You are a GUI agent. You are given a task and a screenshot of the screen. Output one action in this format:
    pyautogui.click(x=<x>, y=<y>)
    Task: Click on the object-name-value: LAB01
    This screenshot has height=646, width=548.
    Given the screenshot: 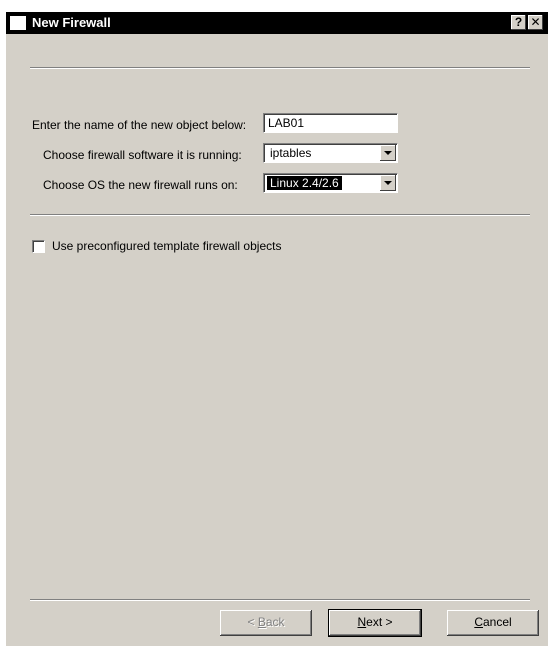 What is the action you would take?
    pyautogui.click(x=286, y=123)
    